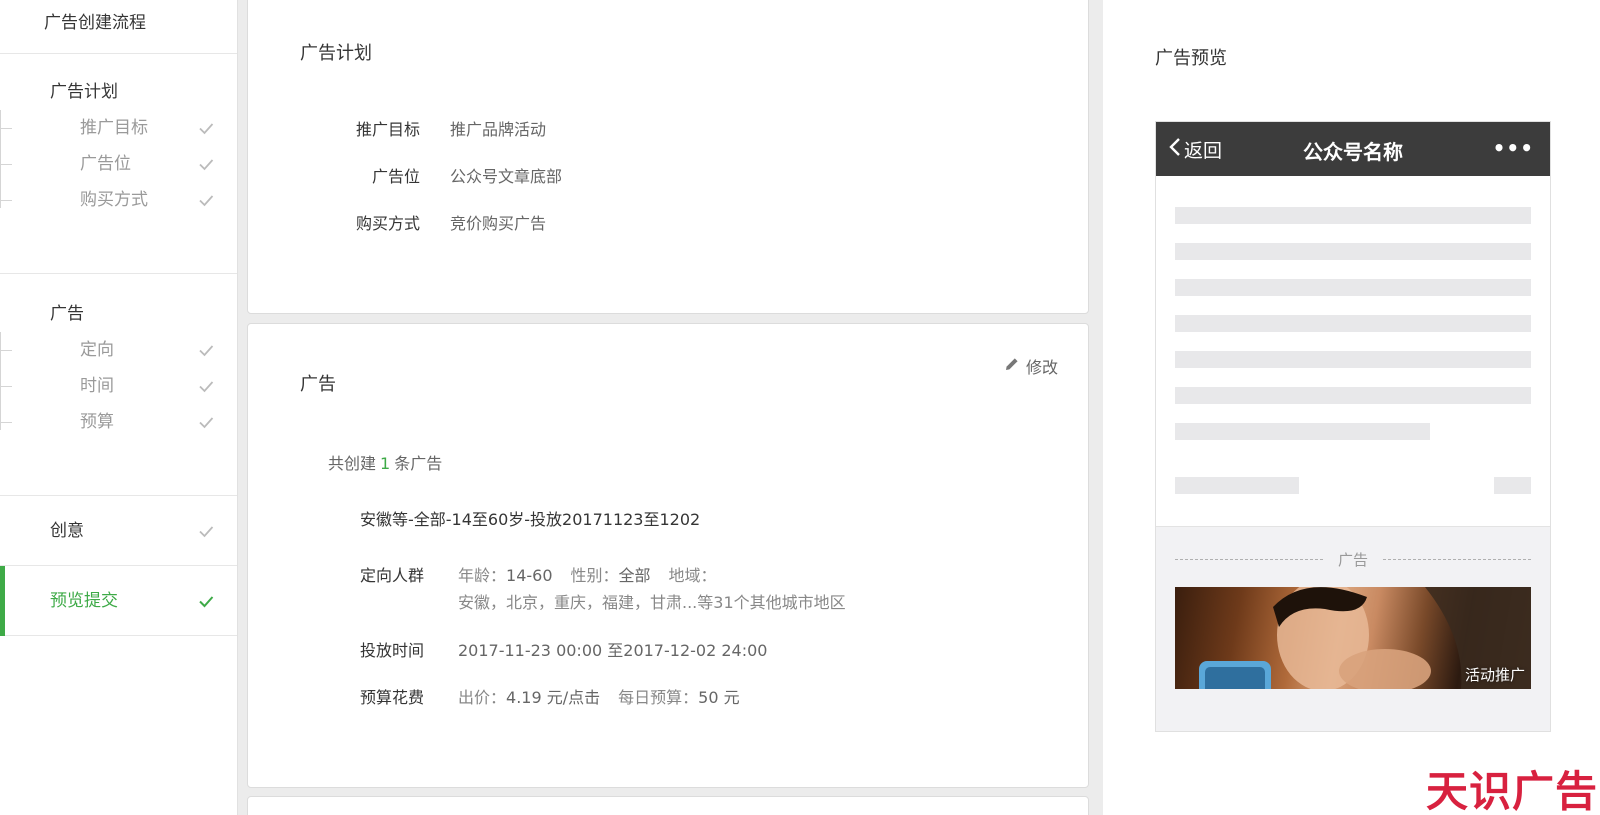 This screenshot has height=815, width=1600. Describe the element at coordinates (418, 463) in the screenshot. I see `count-suffix: 条广告` at that location.